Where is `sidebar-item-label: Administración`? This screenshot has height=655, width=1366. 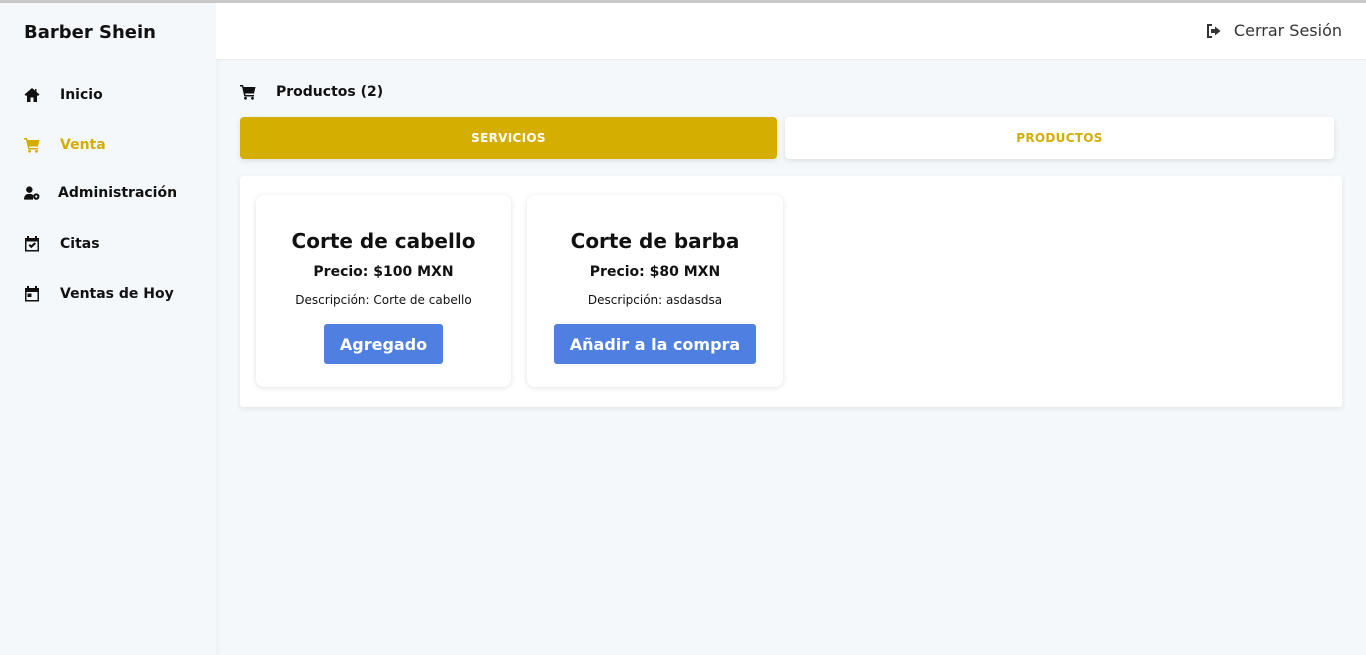
sidebar-item-label: Administración is located at coordinates (118, 193).